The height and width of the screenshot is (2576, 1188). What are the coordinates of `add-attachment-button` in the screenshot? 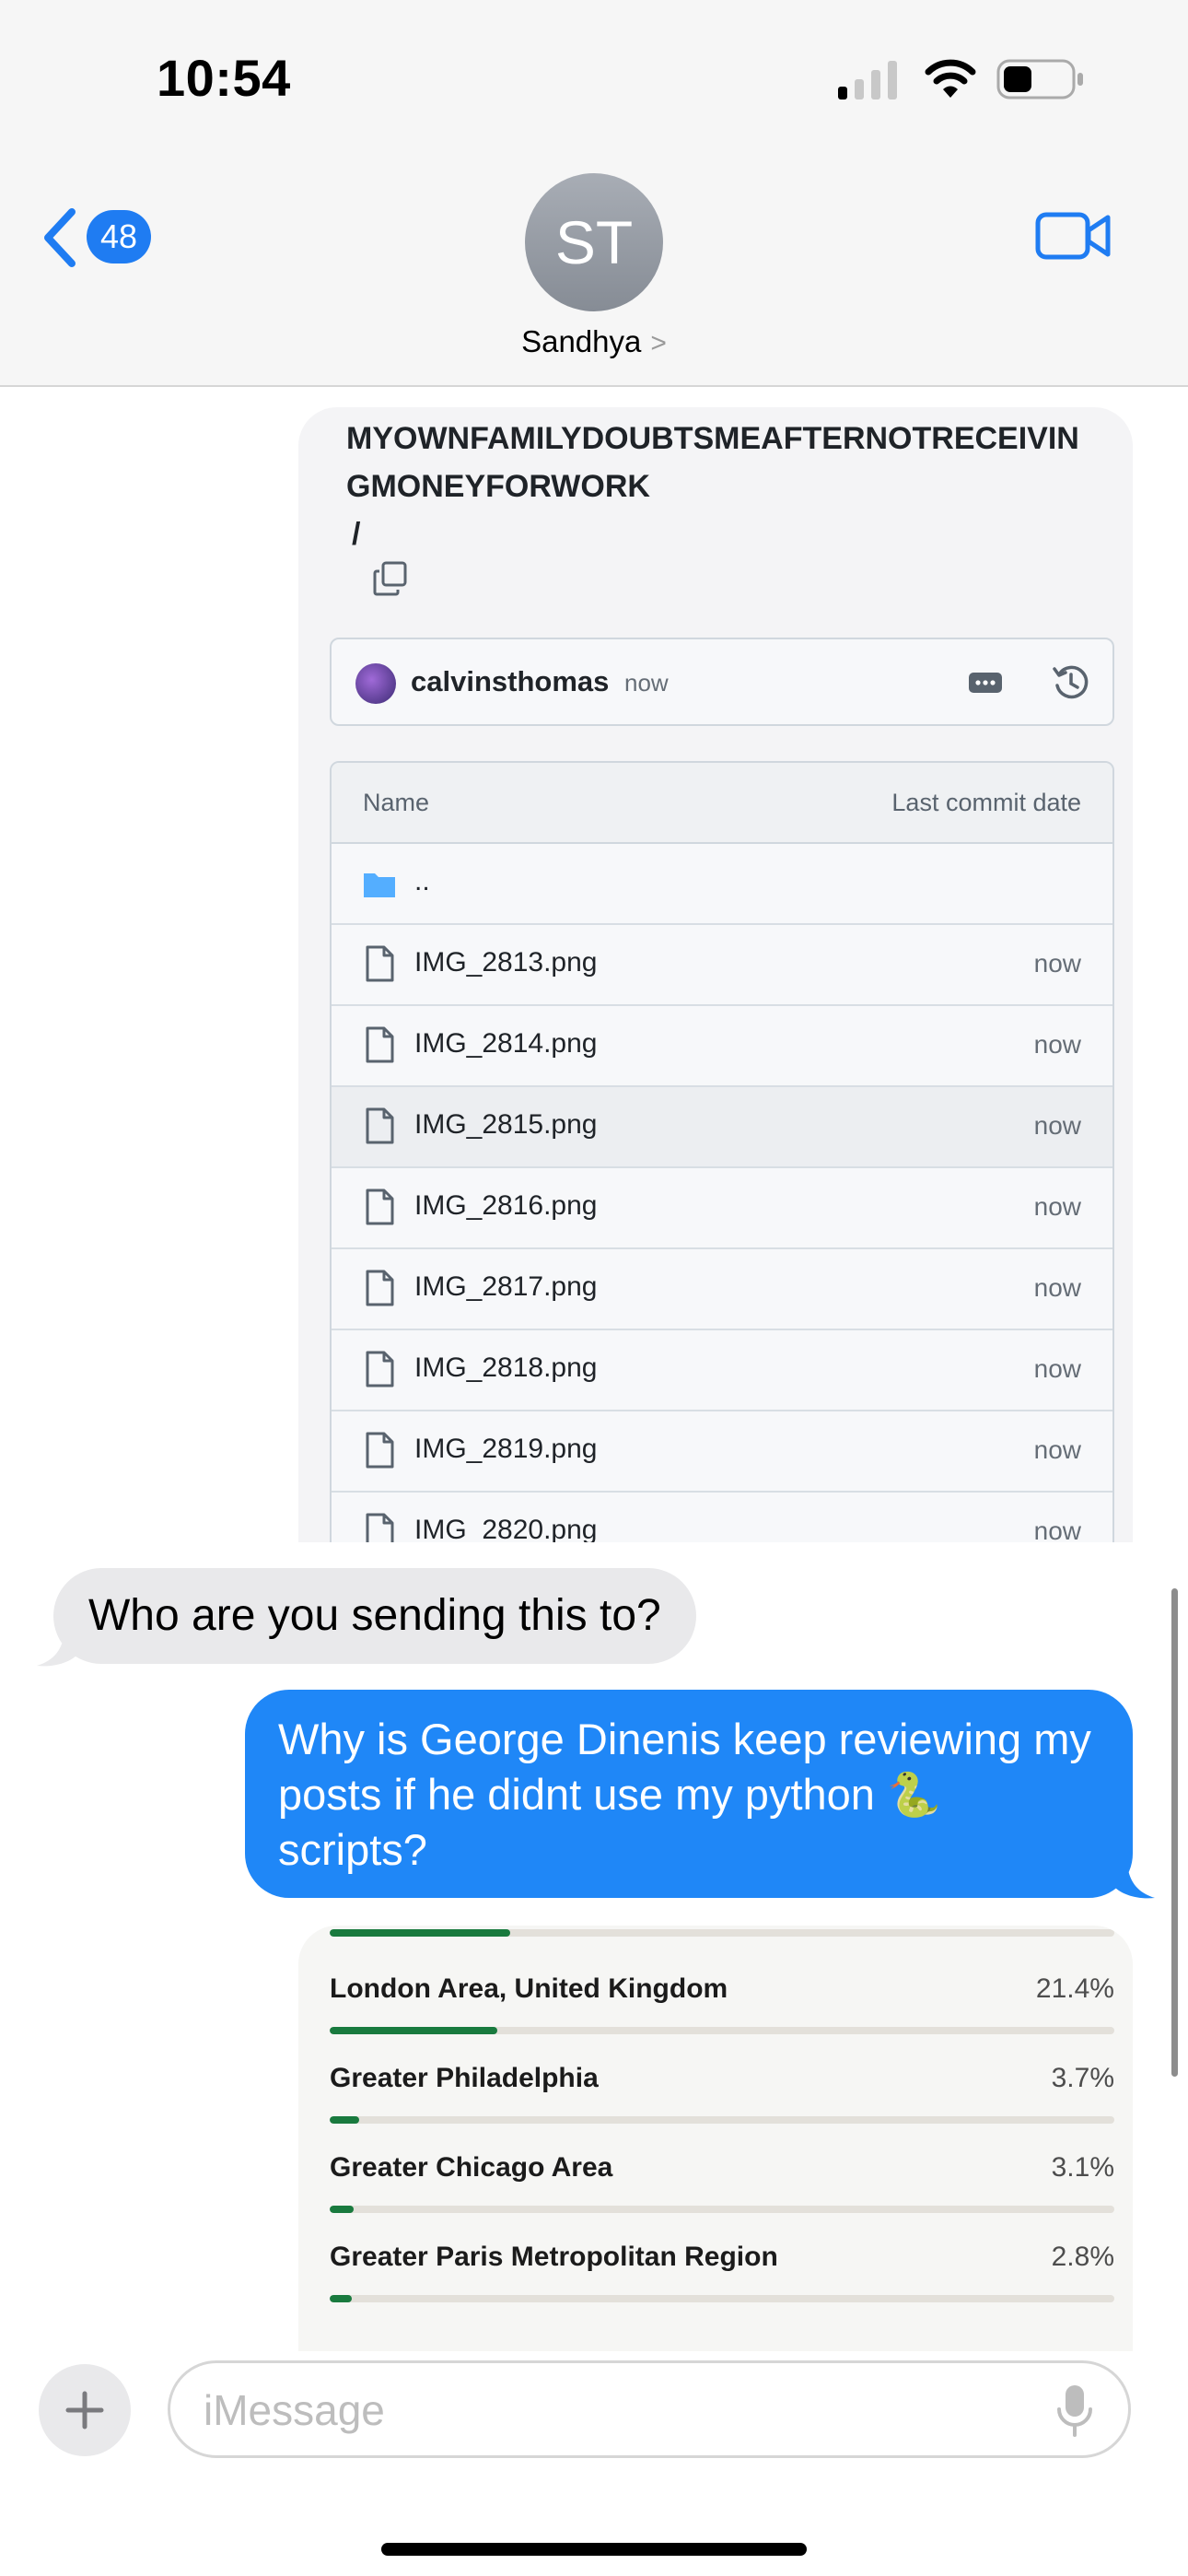 It's located at (85, 2410).